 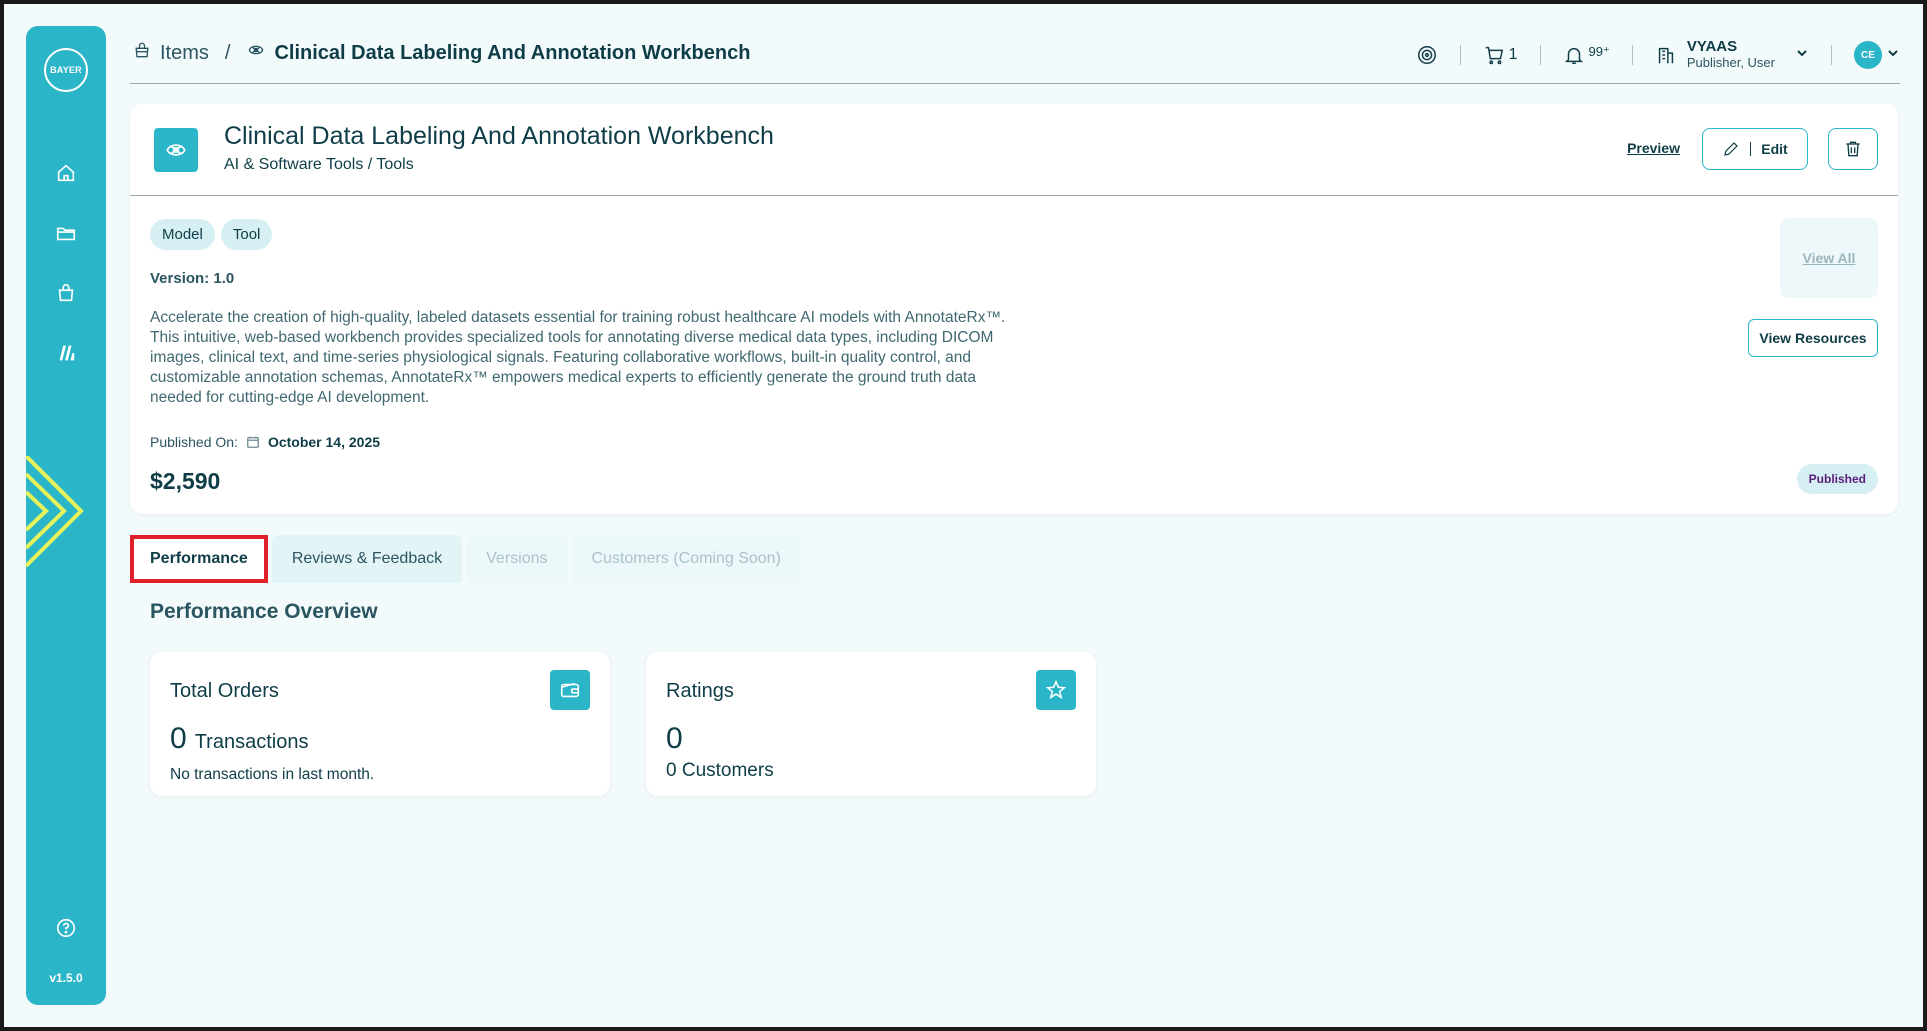 I want to click on view-resources-button: View Resources, so click(x=1813, y=338).